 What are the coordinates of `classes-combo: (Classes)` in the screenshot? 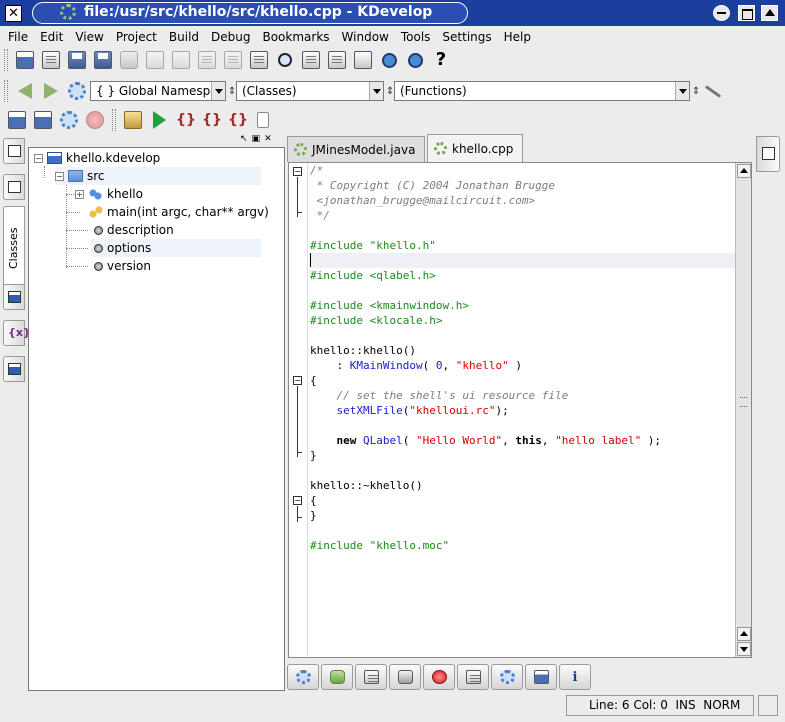 It's located at (310, 91).